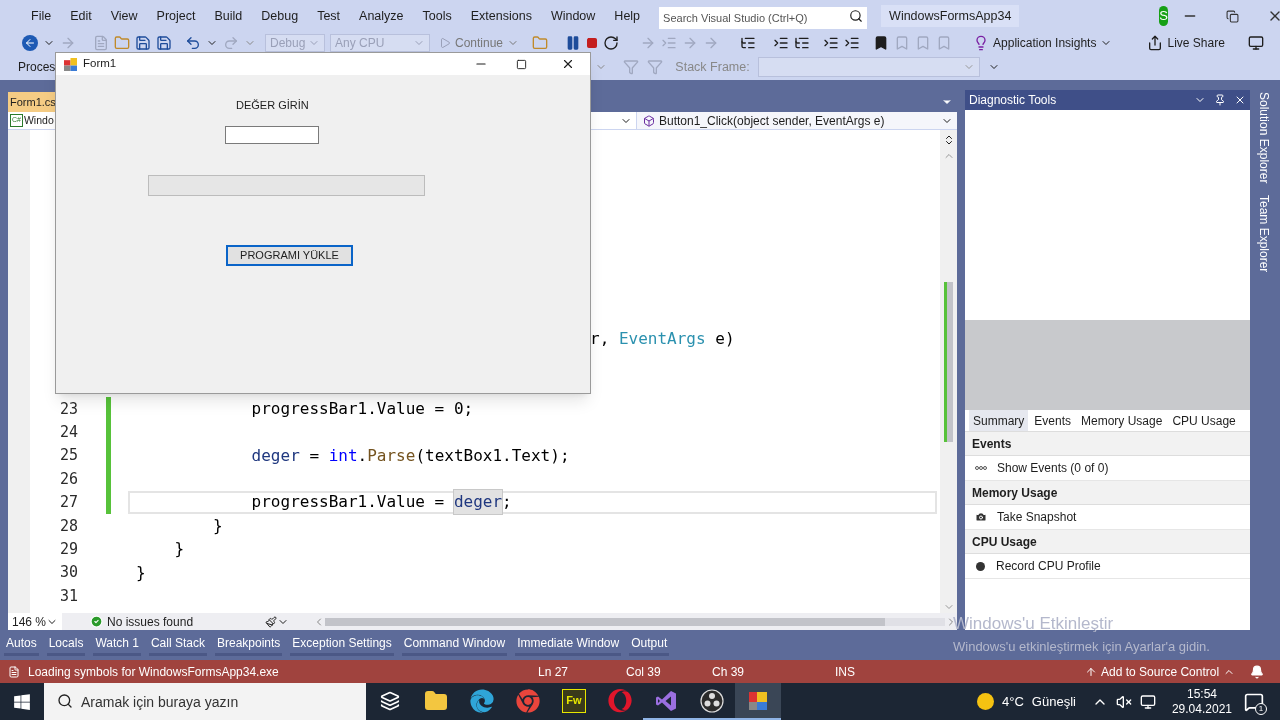 This screenshot has width=1280, height=720. Describe the element at coordinates (1123, 701) in the screenshot. I see `muted-speaker-icon` at that location.